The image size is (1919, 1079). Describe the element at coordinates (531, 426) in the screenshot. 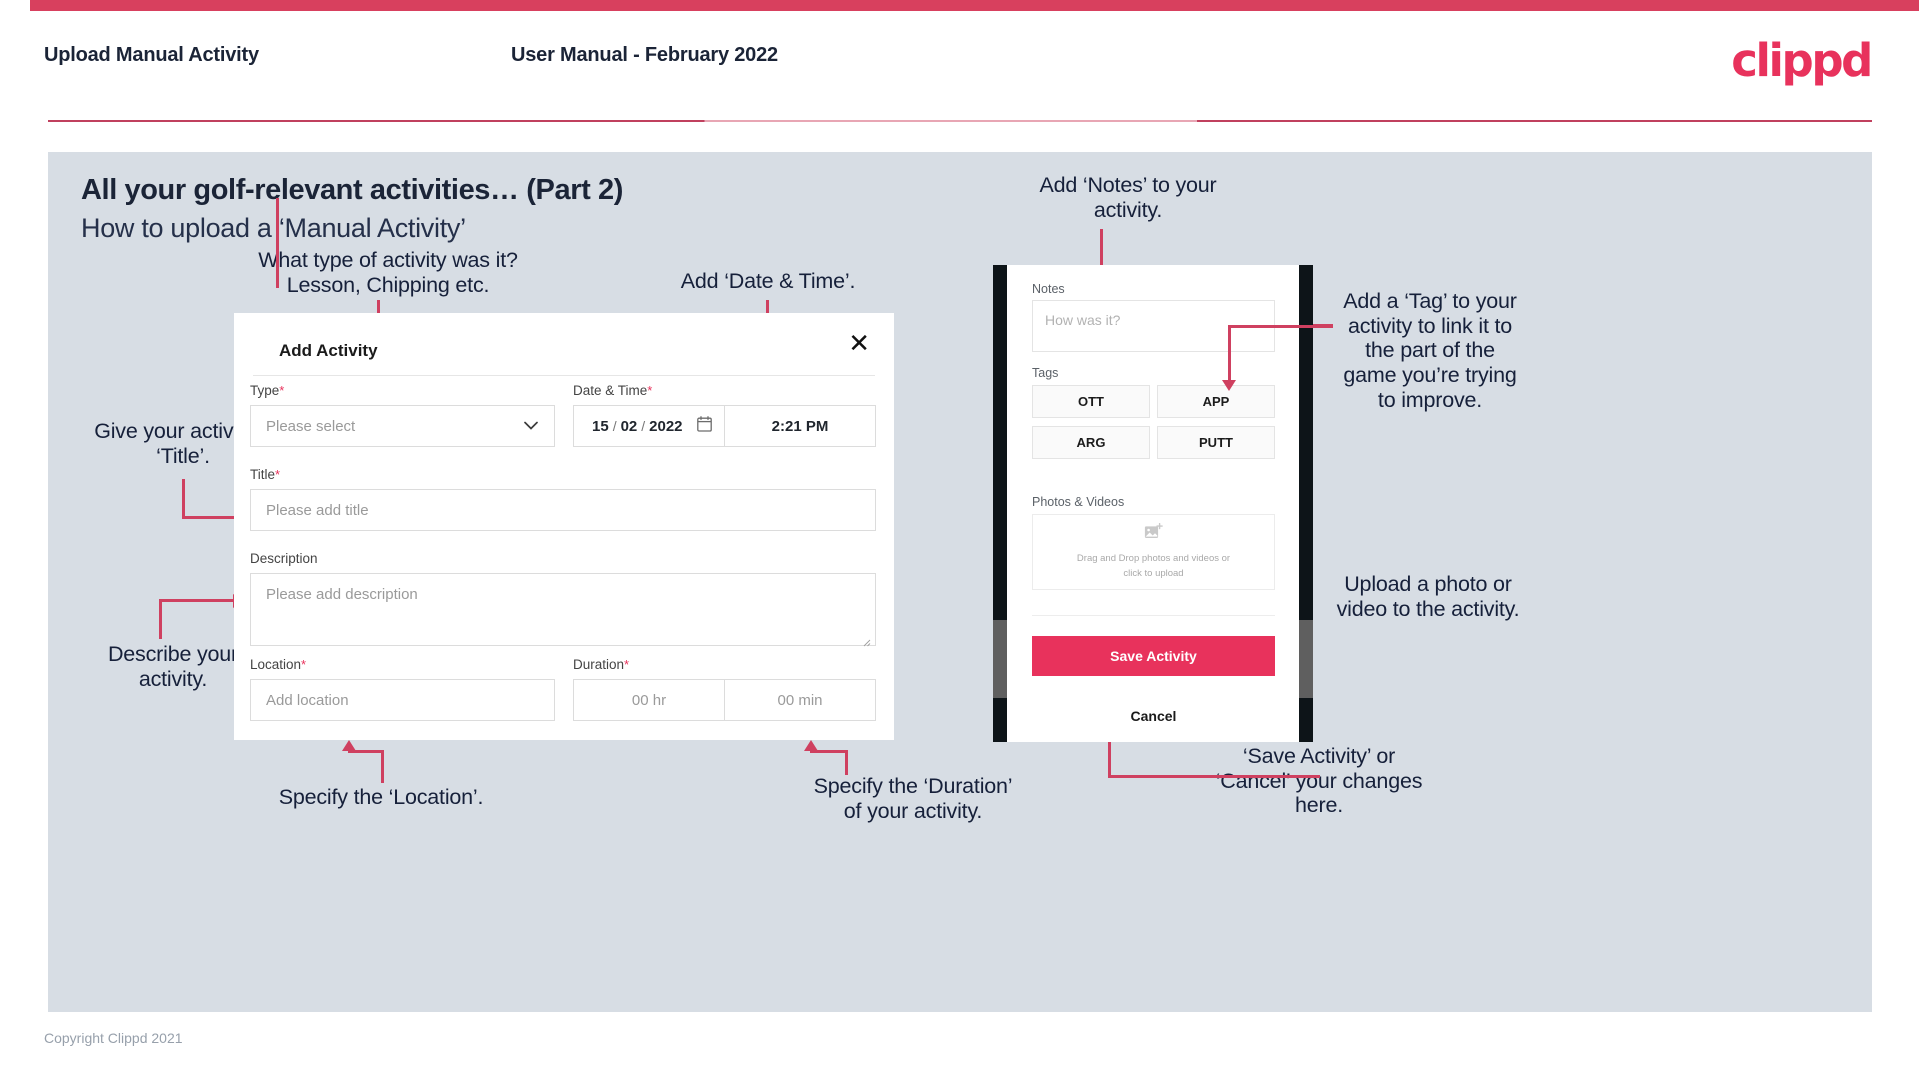

I see `chevron-down-icon` at that location.